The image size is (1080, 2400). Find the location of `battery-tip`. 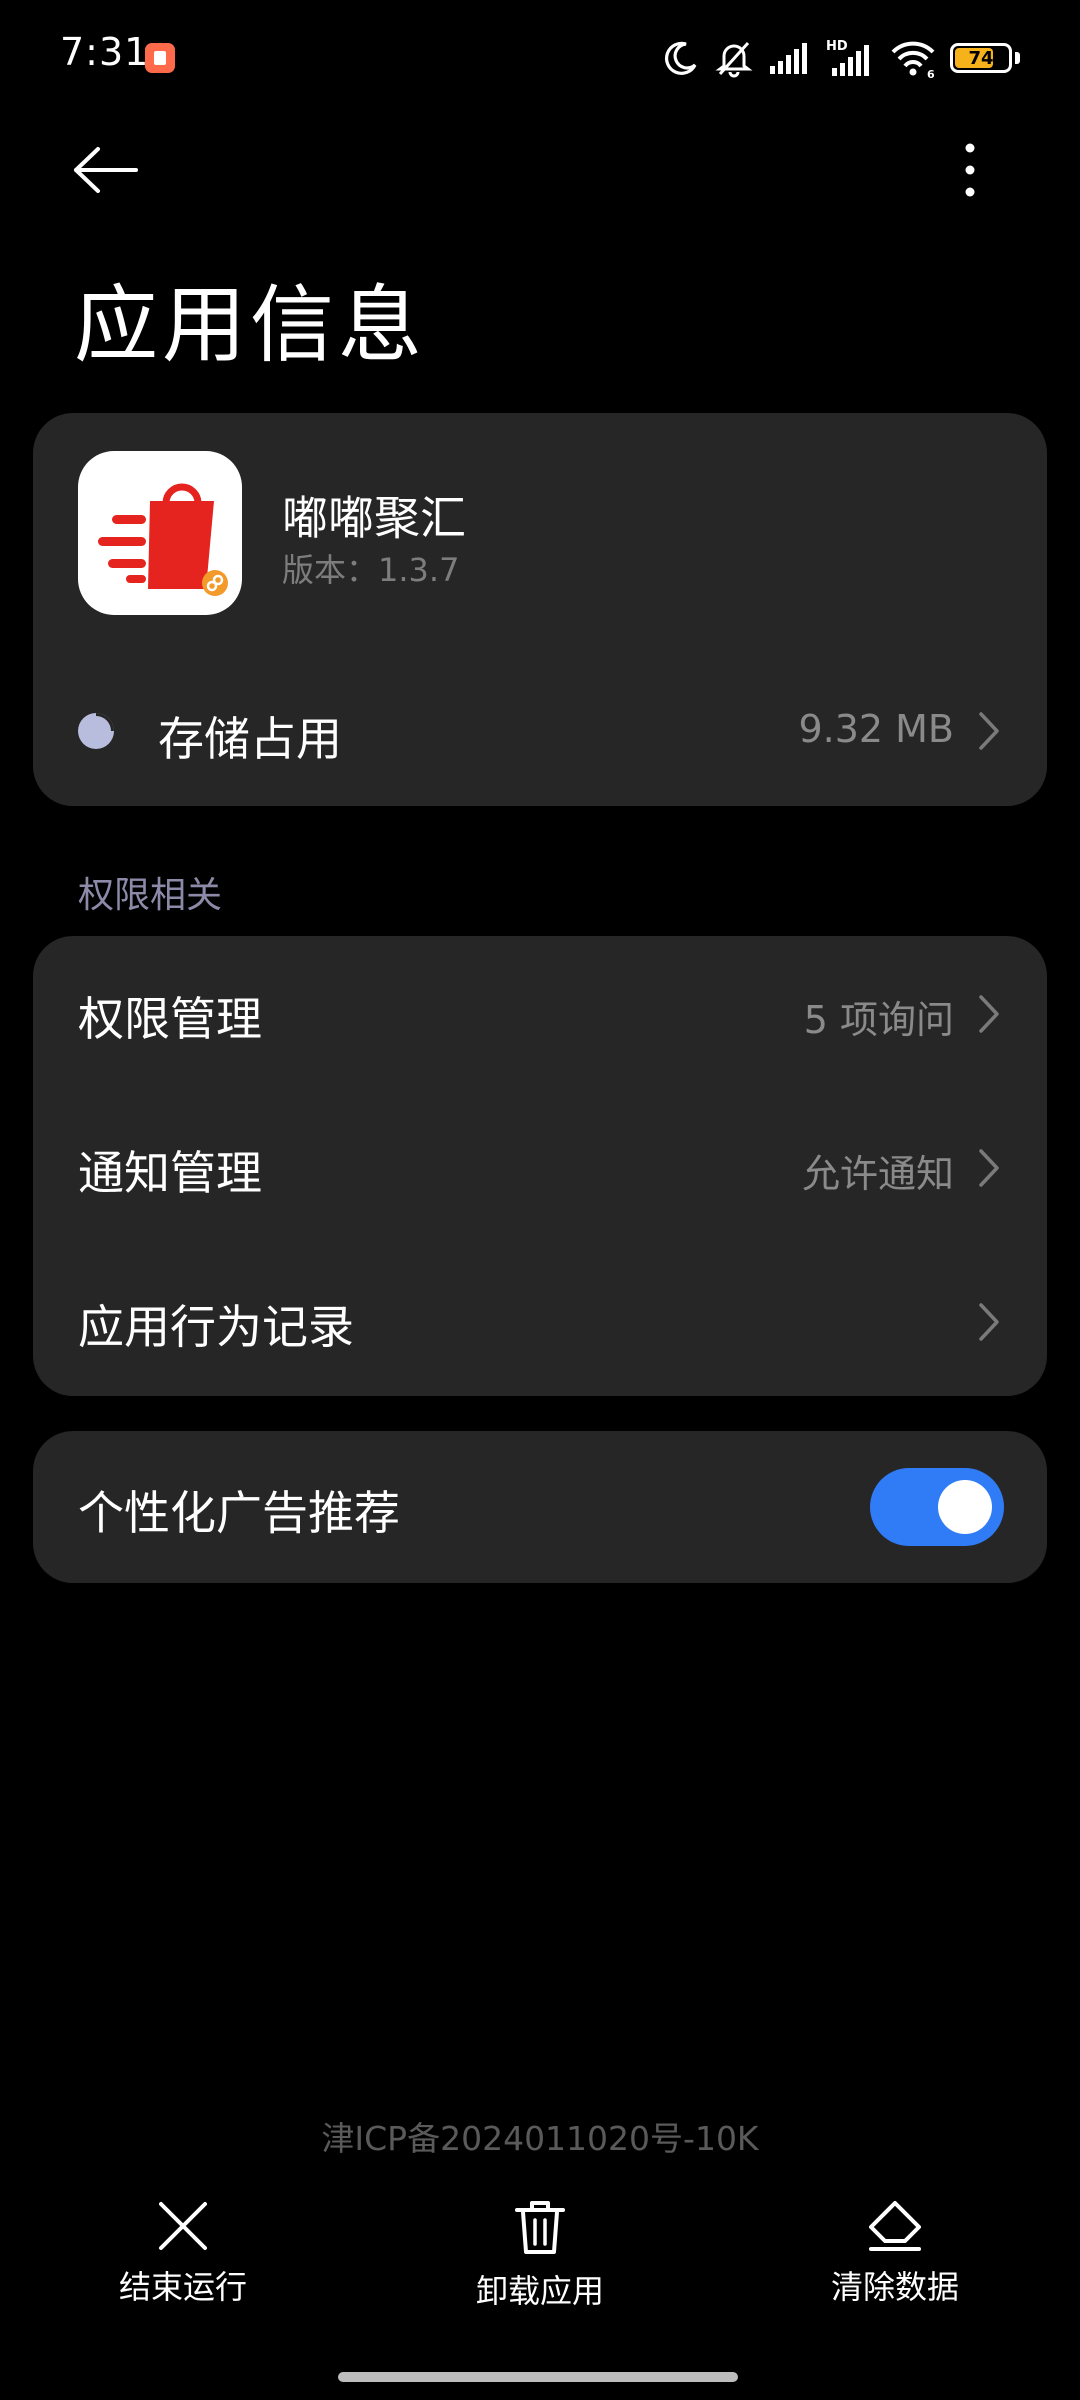

battery-tip is located at coordinates (1017, 58).